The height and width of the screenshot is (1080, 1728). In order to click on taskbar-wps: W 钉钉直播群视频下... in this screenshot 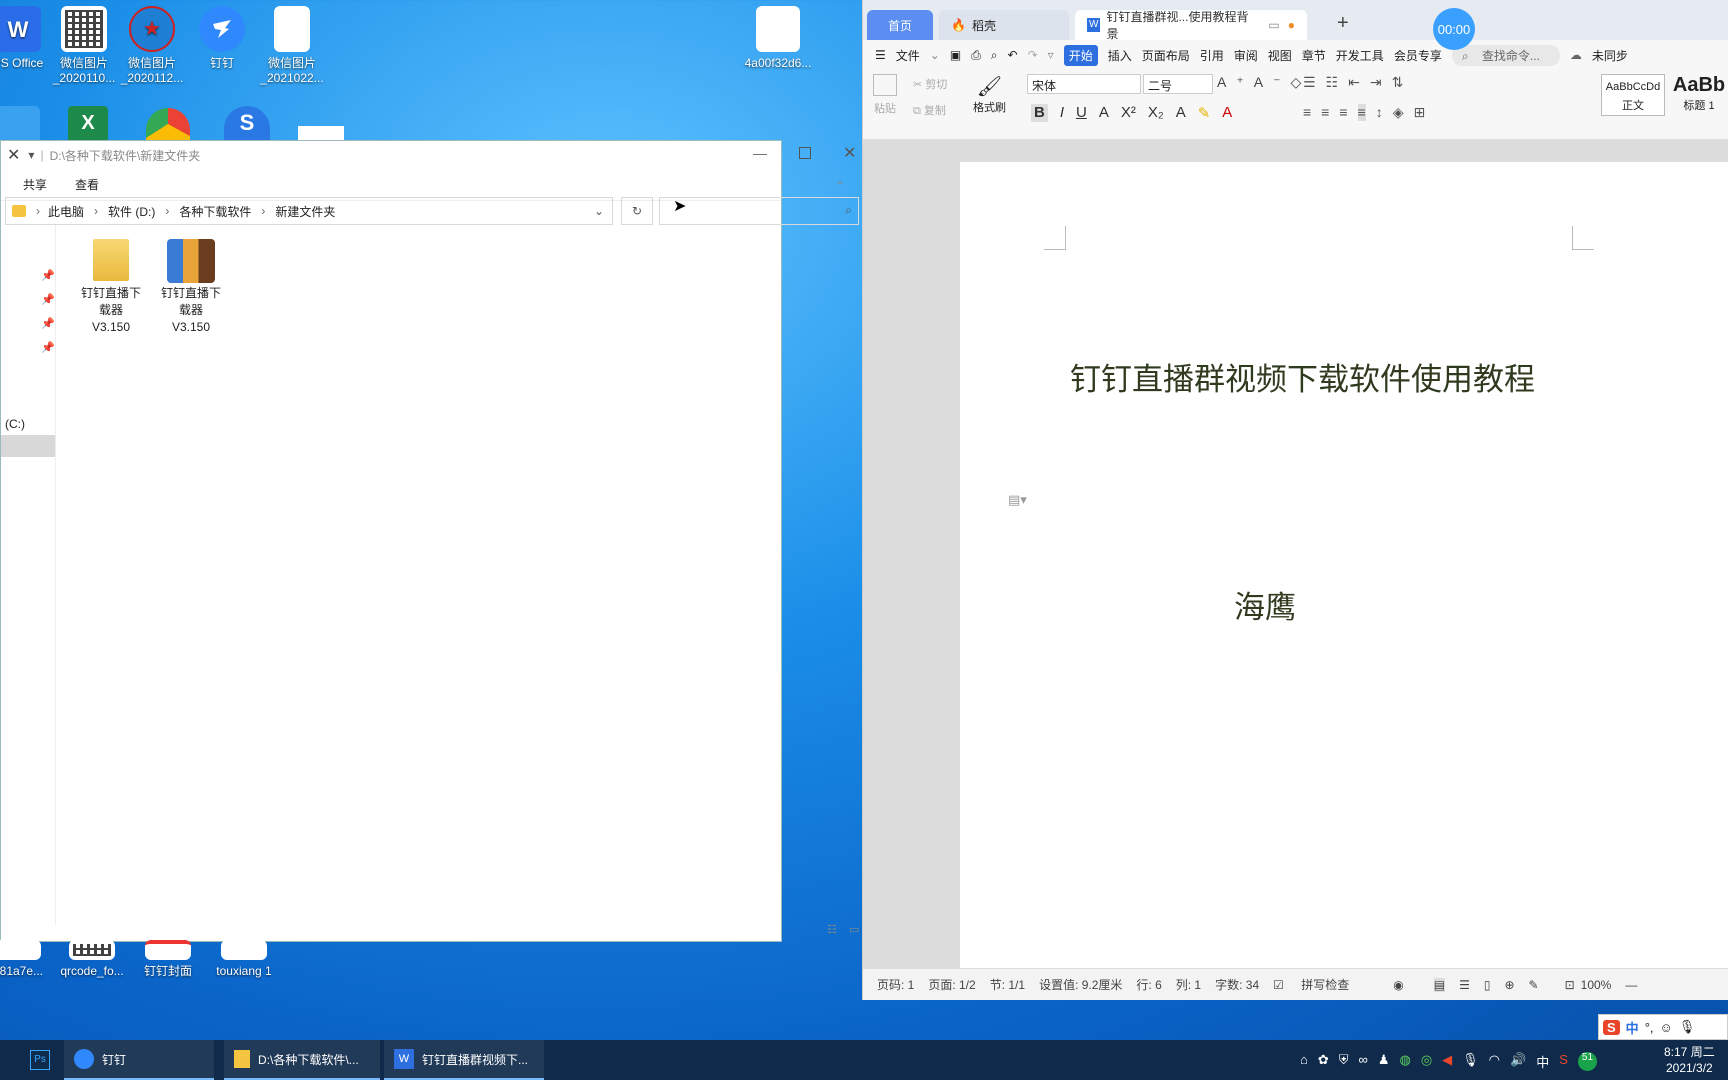, I will do `click(464, 1060)`.